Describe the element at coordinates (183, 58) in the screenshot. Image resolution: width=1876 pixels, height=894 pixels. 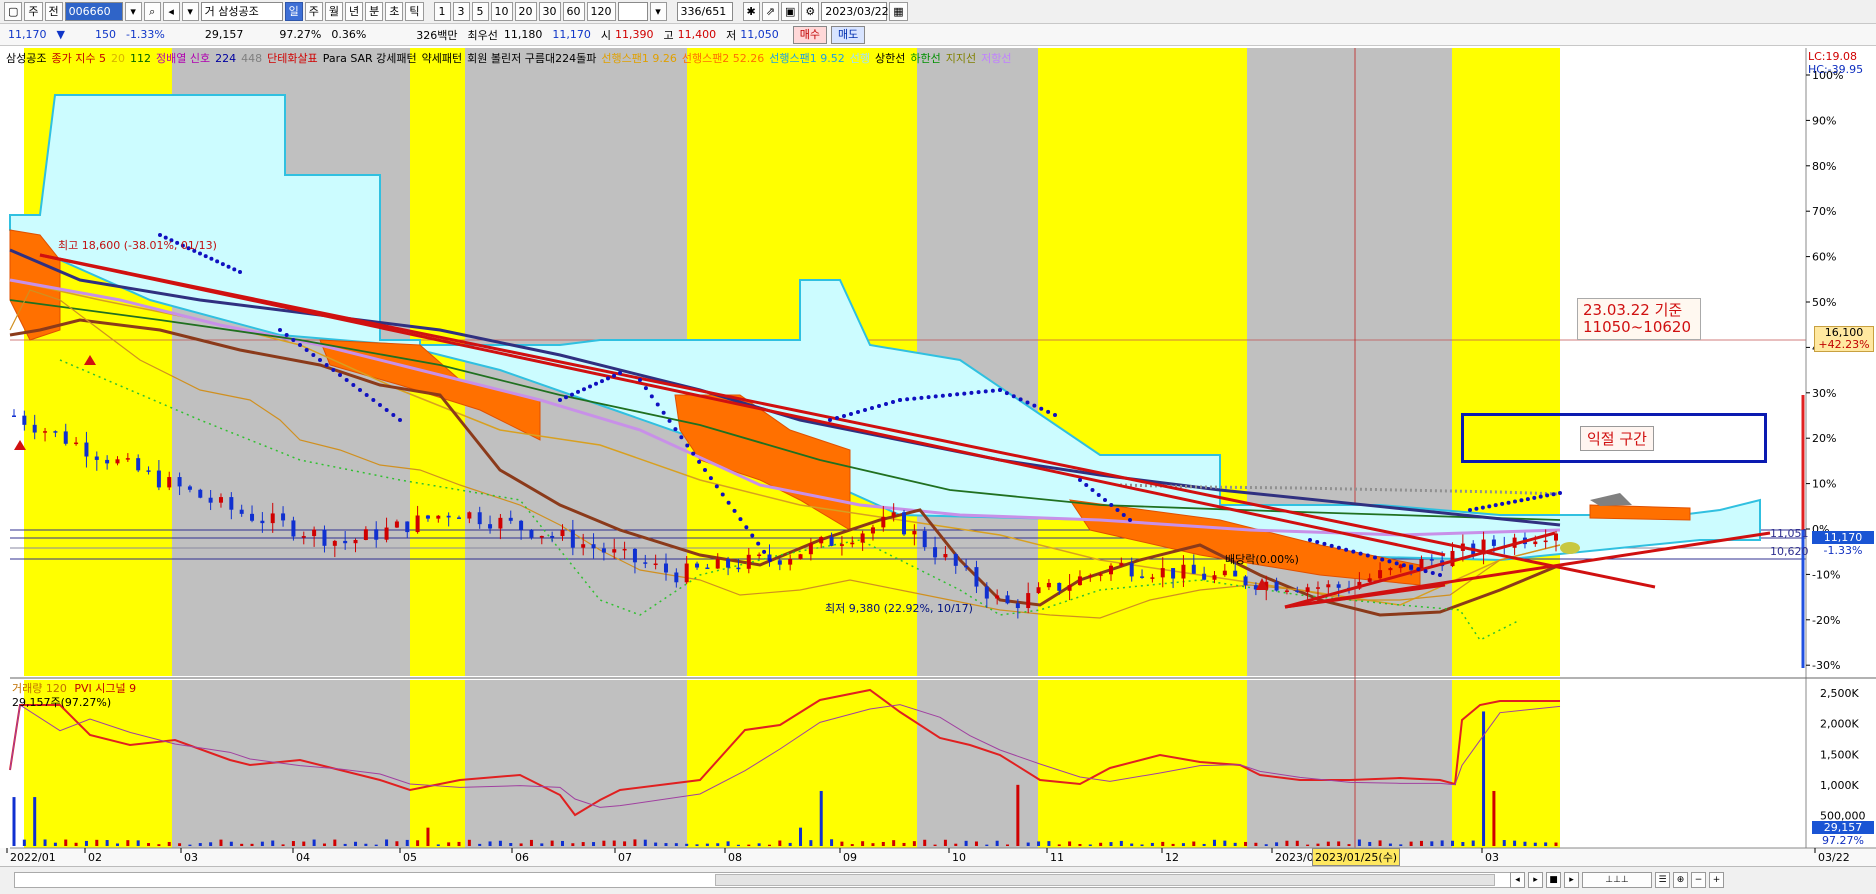
I see `legend-item: 정배열 신호` at that location.